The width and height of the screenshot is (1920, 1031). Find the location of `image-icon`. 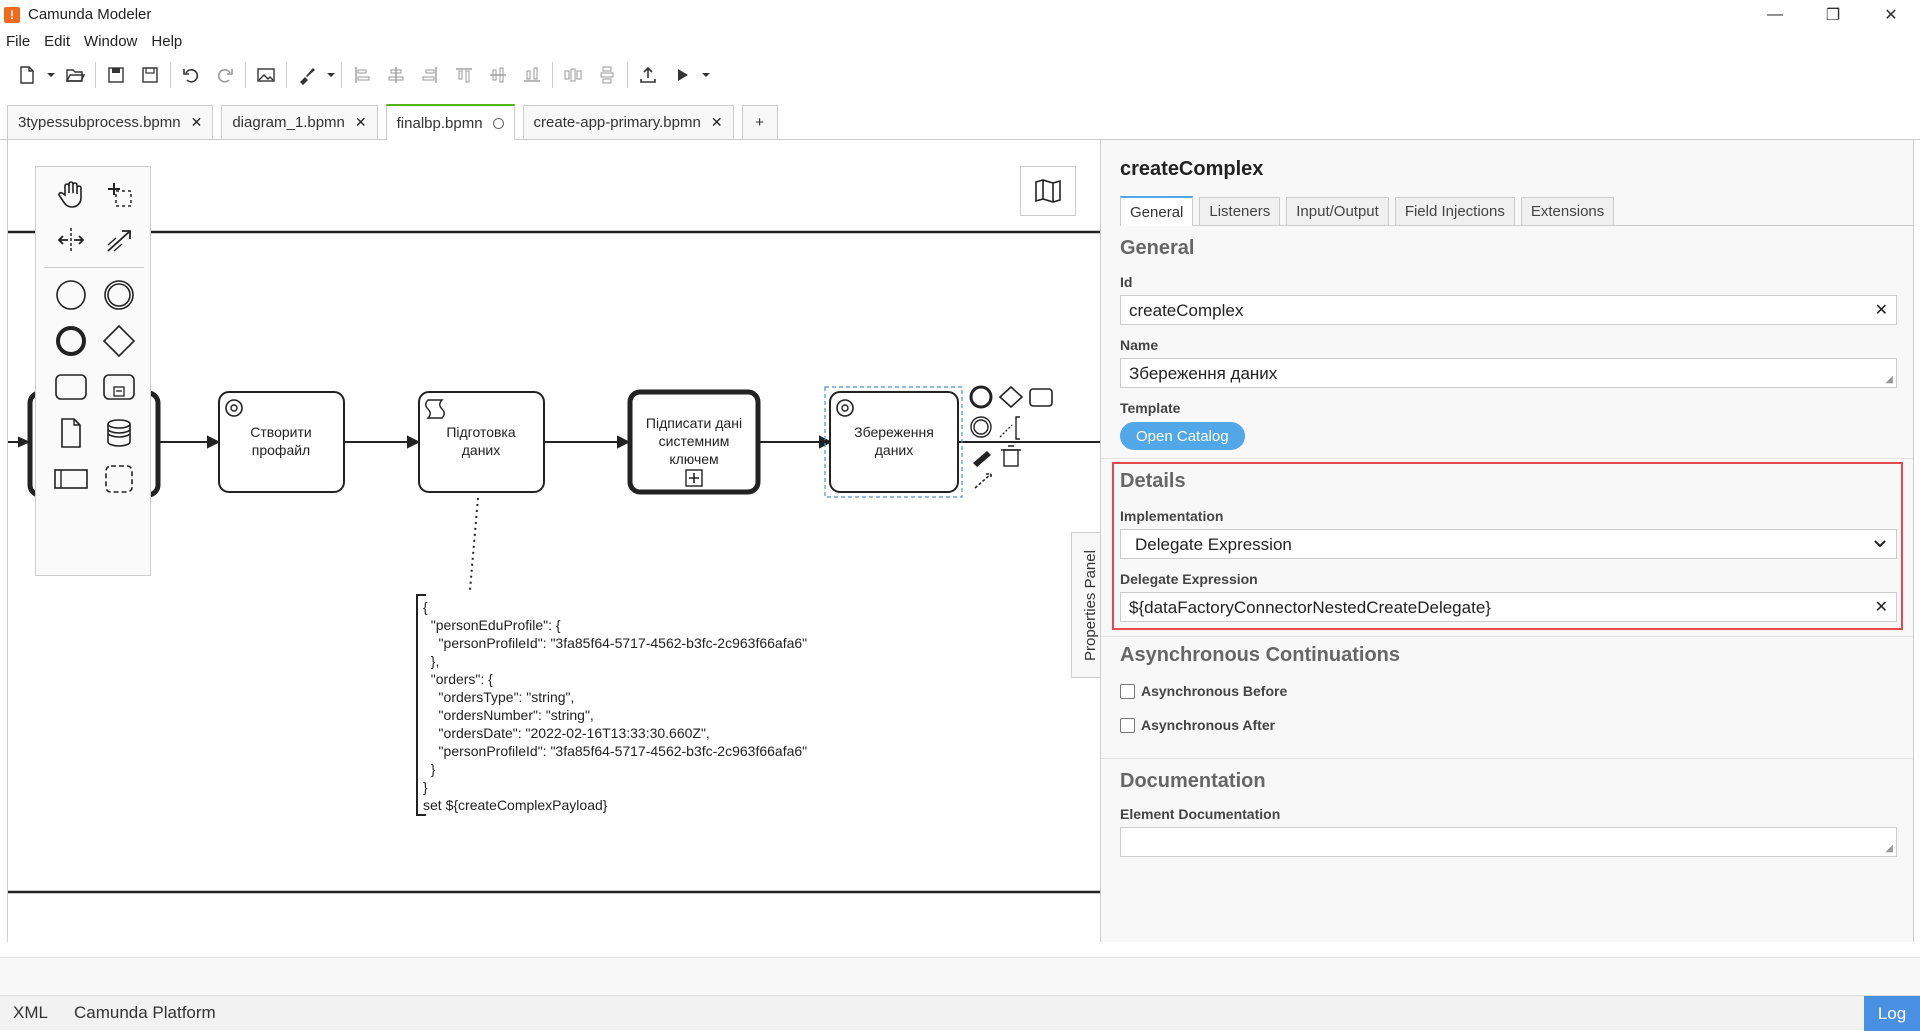

image-icon is located at coordinates (266, 75).